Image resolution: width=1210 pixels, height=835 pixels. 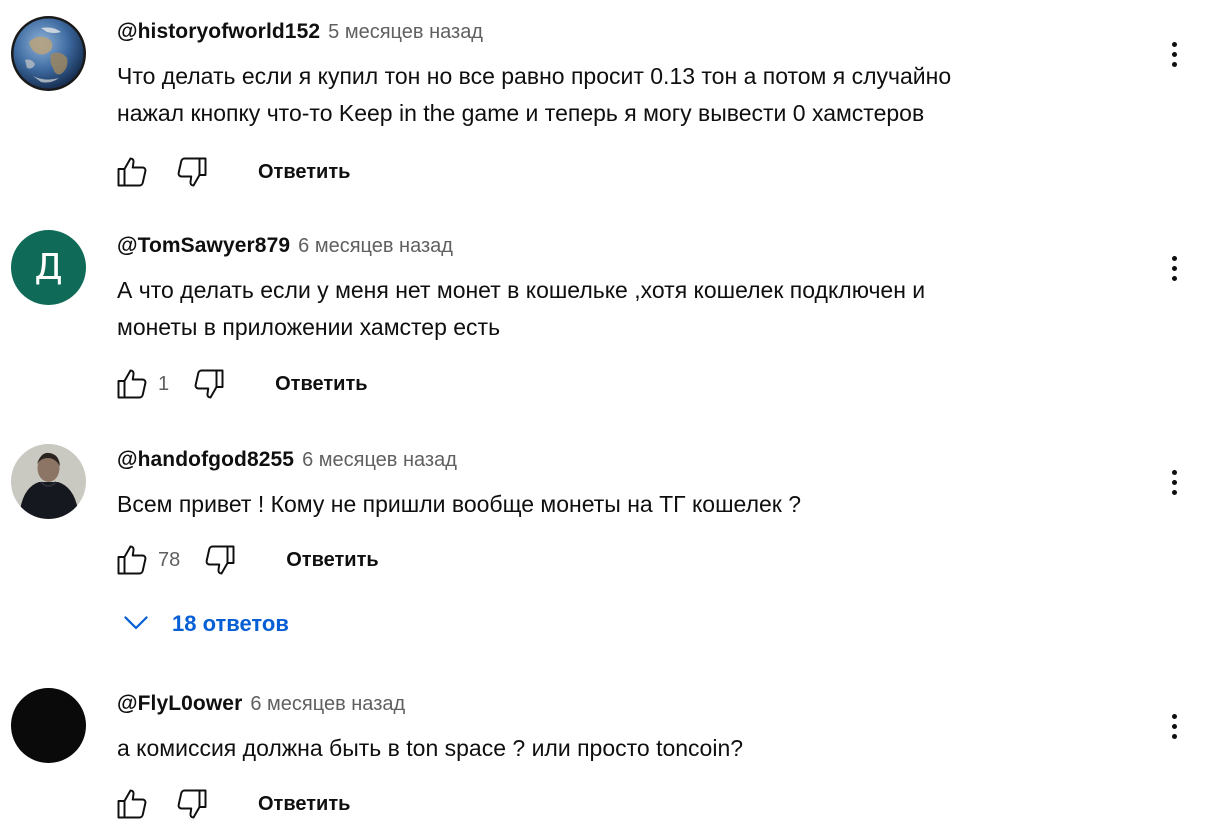 I want to click on avatar-letter: Д, so click(x=48, y=267).